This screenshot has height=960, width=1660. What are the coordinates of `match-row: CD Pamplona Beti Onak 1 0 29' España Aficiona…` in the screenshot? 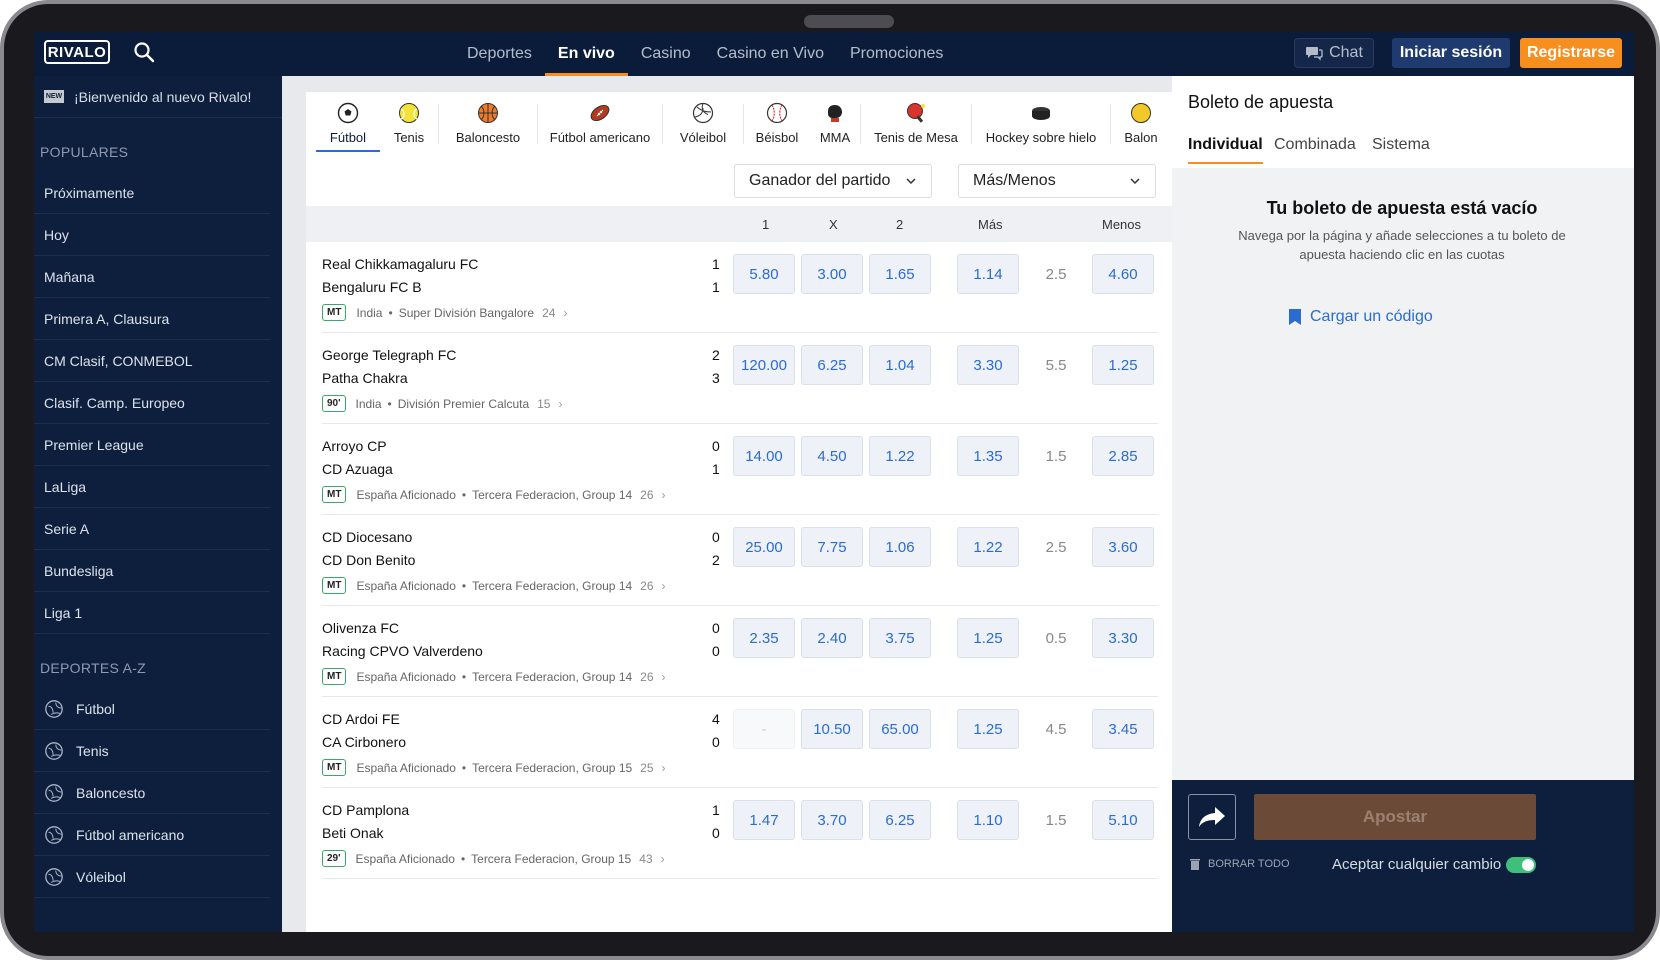 It's located at (740, 833).